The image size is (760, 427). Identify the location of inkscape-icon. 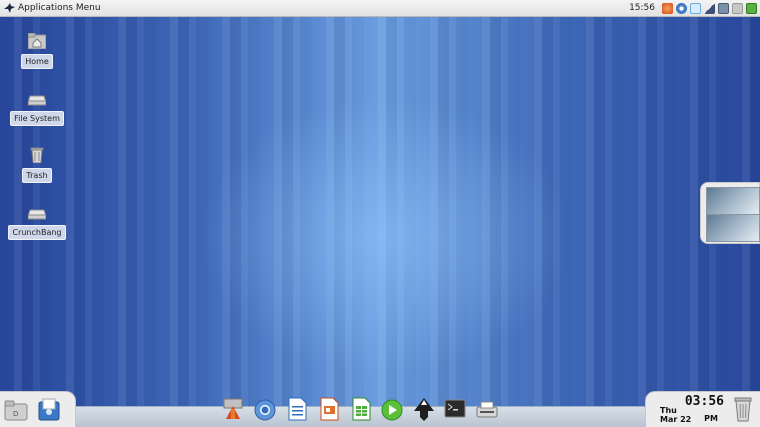
(424, 409).